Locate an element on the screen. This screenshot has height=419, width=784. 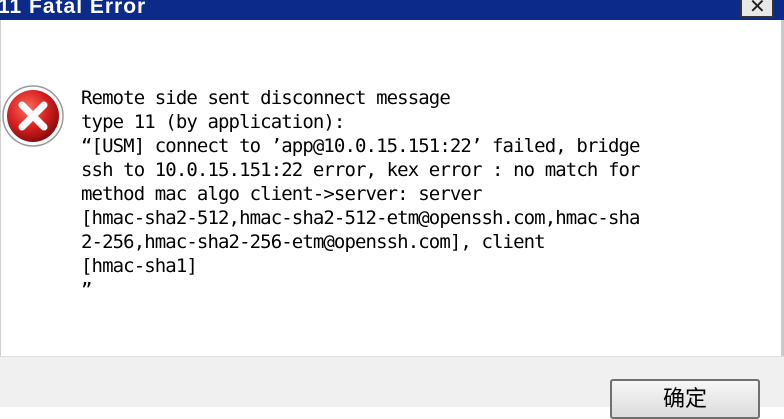
message-line: Remote side sent disconnect message is located at coordinates (266, 98).